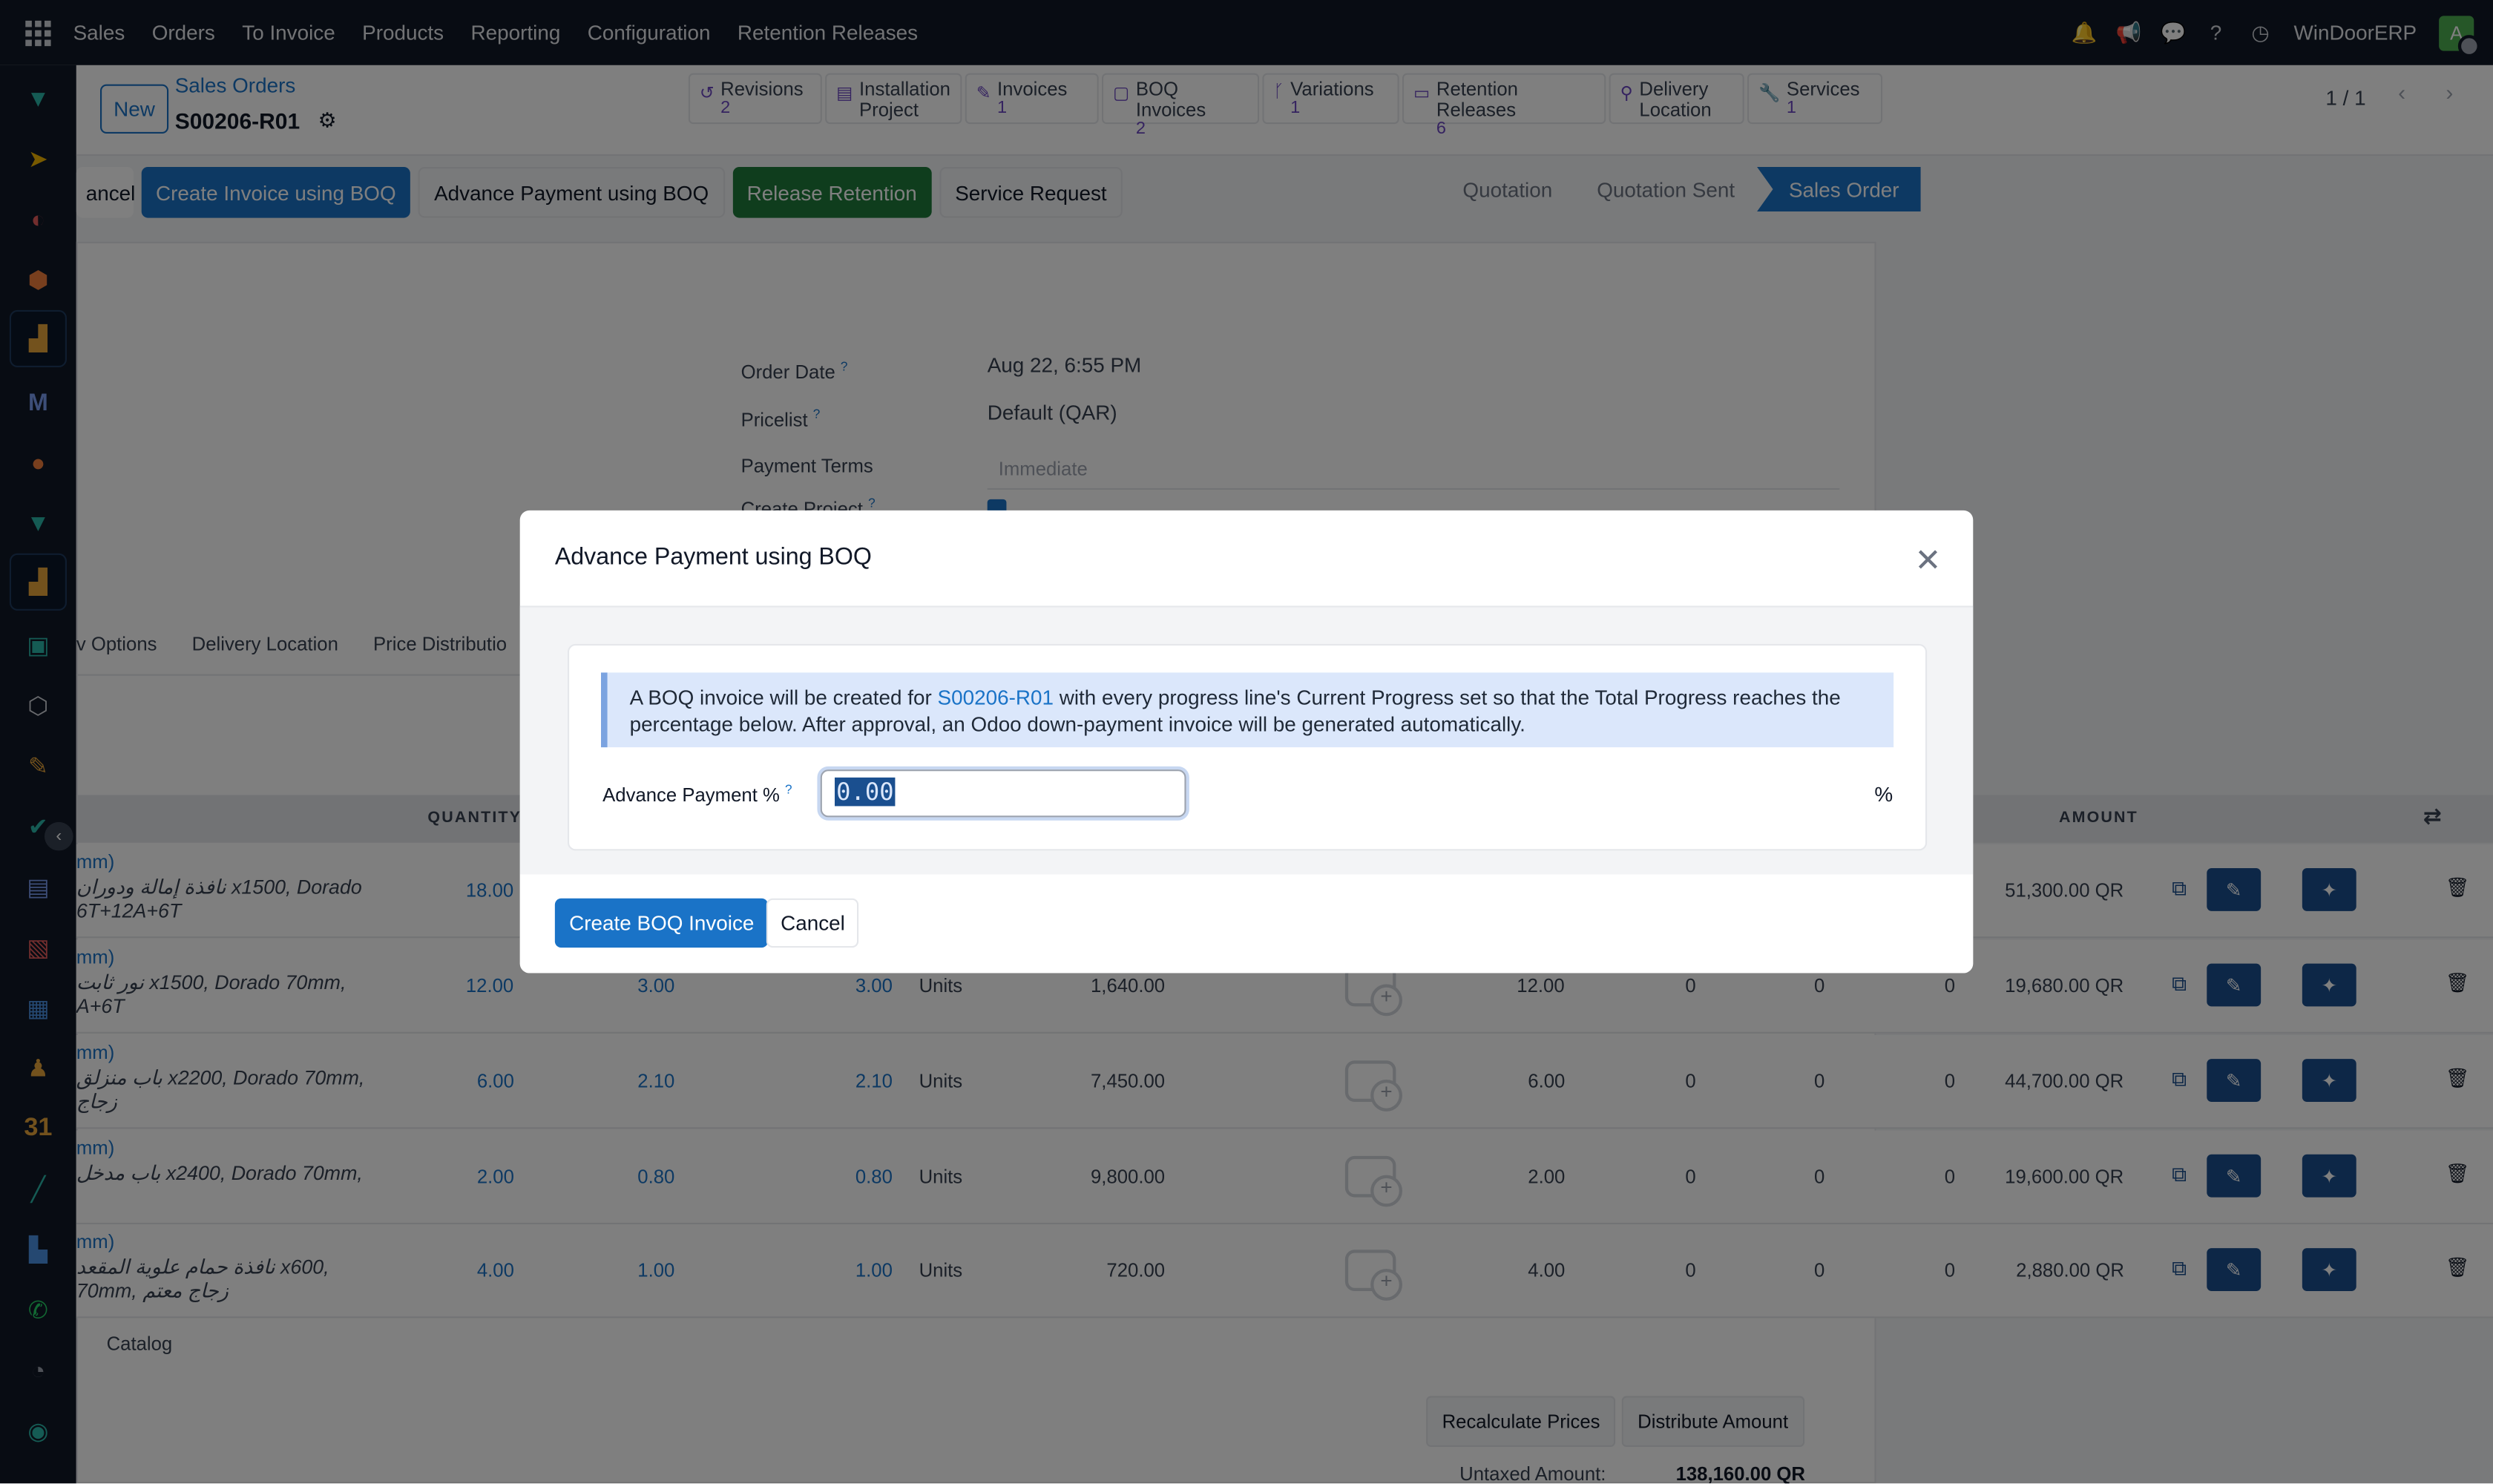 The image size is (2493, 1484). Describe the element at coordinates (1883, 794) in the screenshot. I see `percent-symbol: %` at that location.